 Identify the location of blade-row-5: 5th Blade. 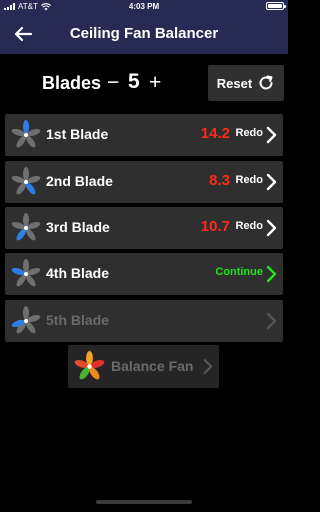
(144, 321).